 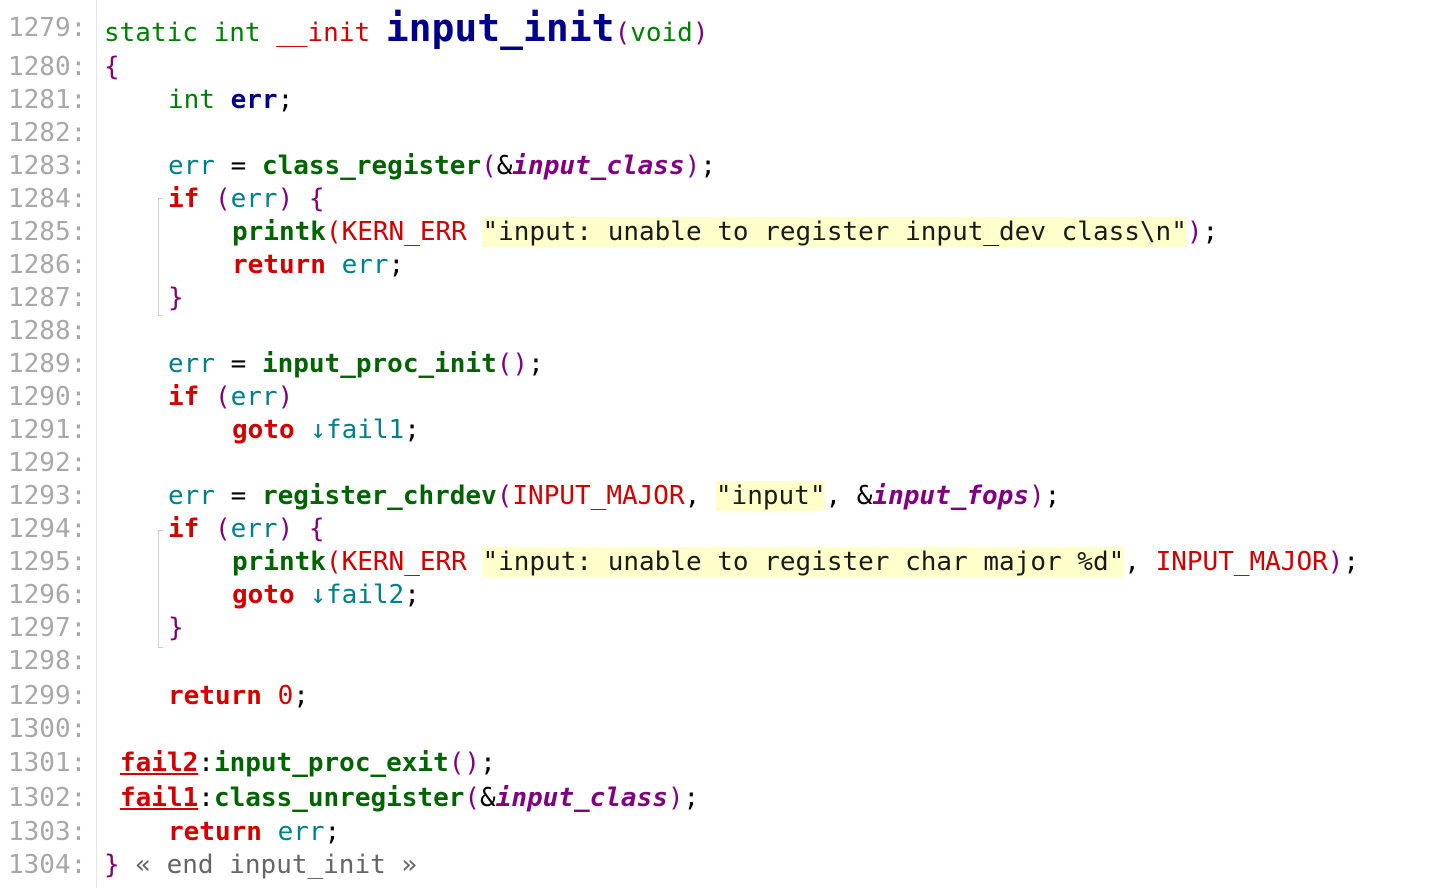 I want to click on line-number: 1281:, so click(x=47, y=100).